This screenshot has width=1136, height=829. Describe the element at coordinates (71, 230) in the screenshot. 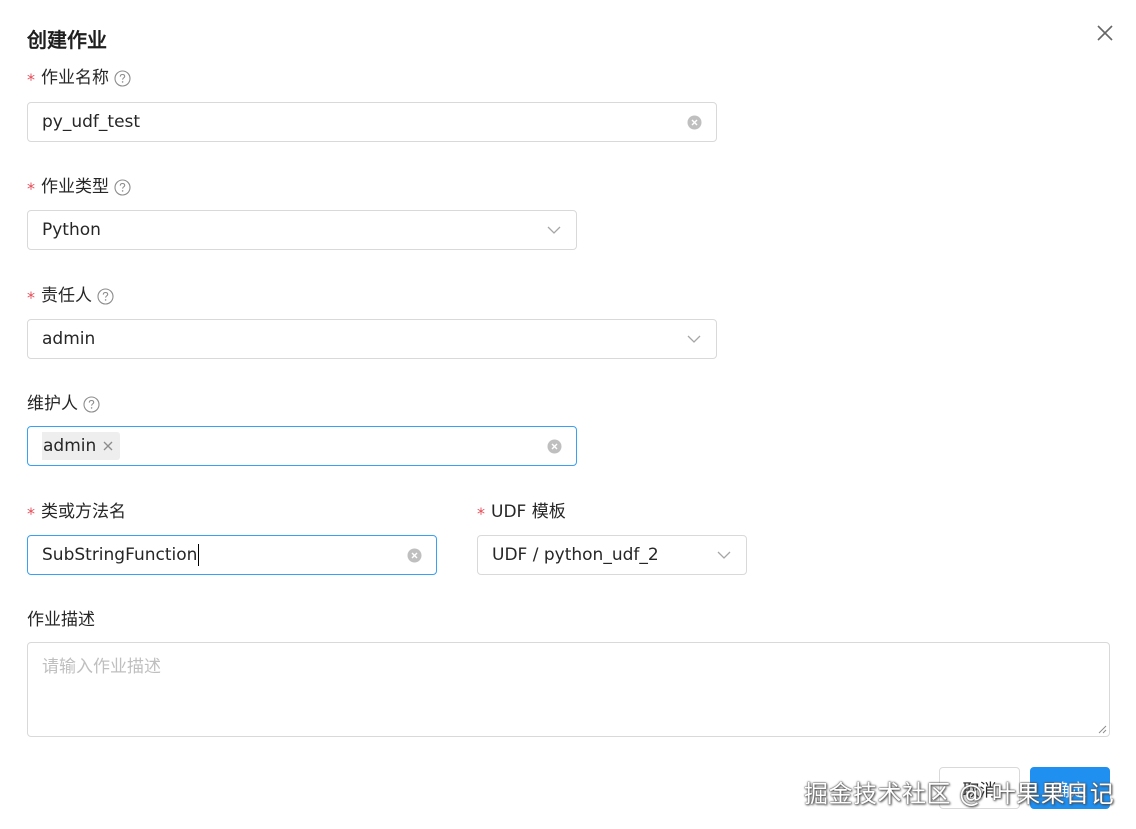

I see `job-type-value: Python` at that location.